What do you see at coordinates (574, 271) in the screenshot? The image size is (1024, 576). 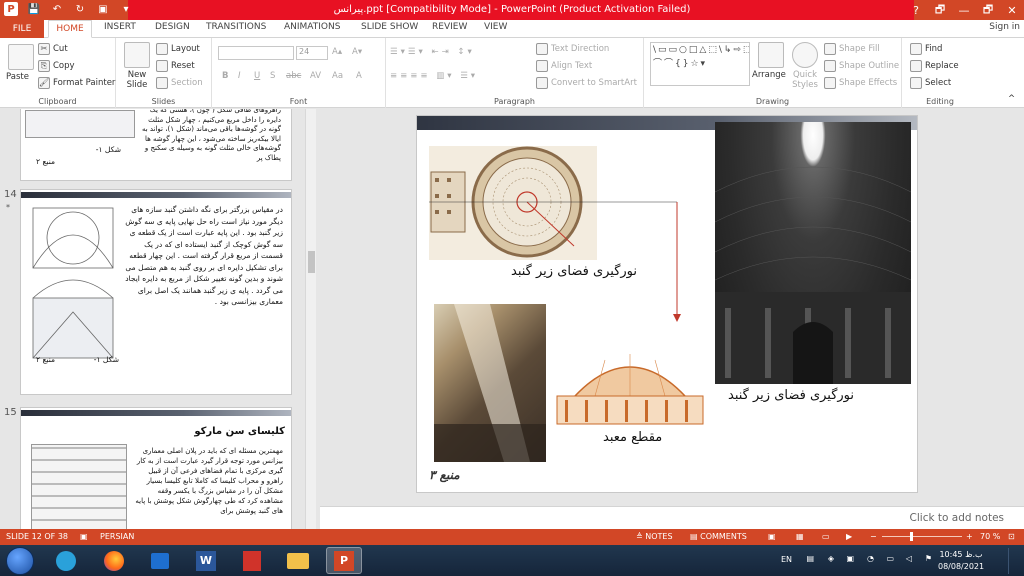 I see `plan-caption: نورگیری فضای زیر گنبد` at bounding box center [574, 271].